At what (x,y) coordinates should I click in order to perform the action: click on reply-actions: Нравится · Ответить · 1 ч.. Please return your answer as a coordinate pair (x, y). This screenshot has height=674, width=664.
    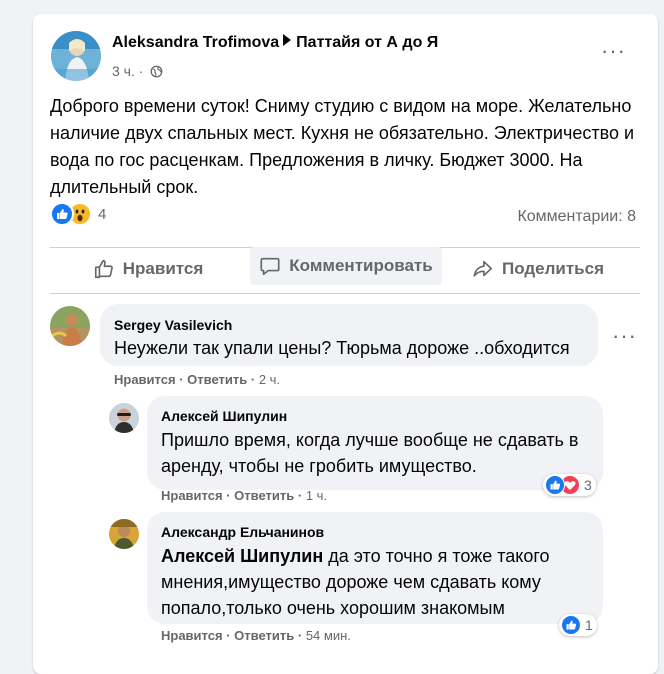
    Looking at the image, I should click on (244, 495).